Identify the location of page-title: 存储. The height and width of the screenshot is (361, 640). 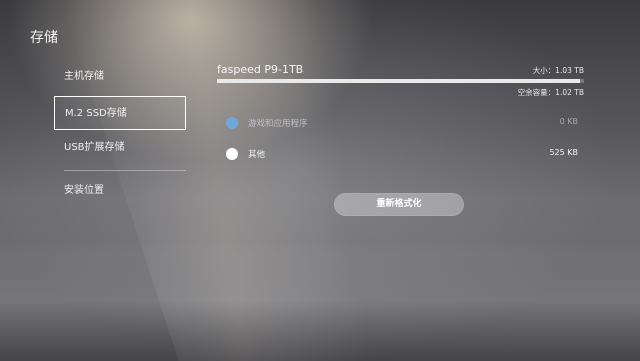
(44, 38).